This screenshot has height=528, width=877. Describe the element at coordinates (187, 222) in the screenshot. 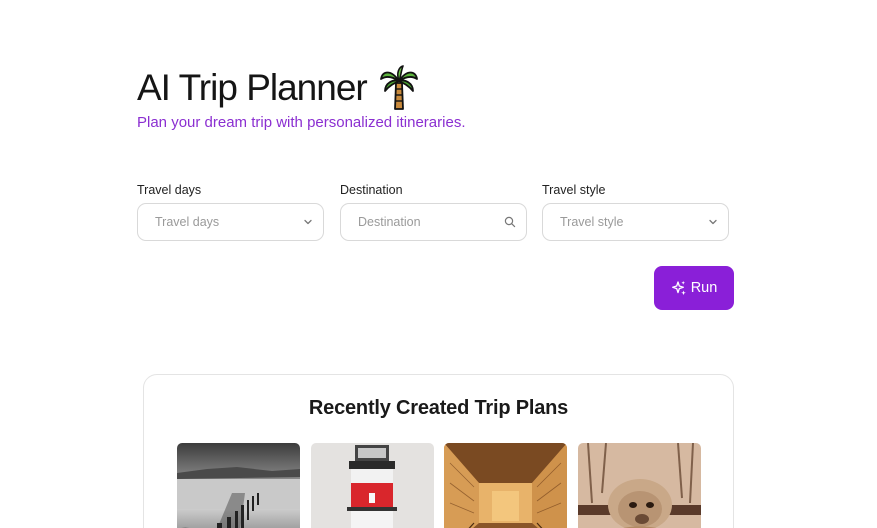

I see `travel-days-placeholder: Travel days` at that location.